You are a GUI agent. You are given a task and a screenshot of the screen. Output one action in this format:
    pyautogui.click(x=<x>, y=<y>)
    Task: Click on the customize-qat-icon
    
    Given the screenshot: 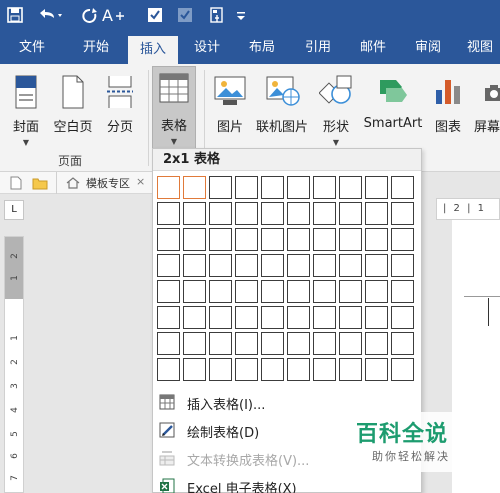 What is the action you would take?
    pyautogui.click(x=241, y=15)
    